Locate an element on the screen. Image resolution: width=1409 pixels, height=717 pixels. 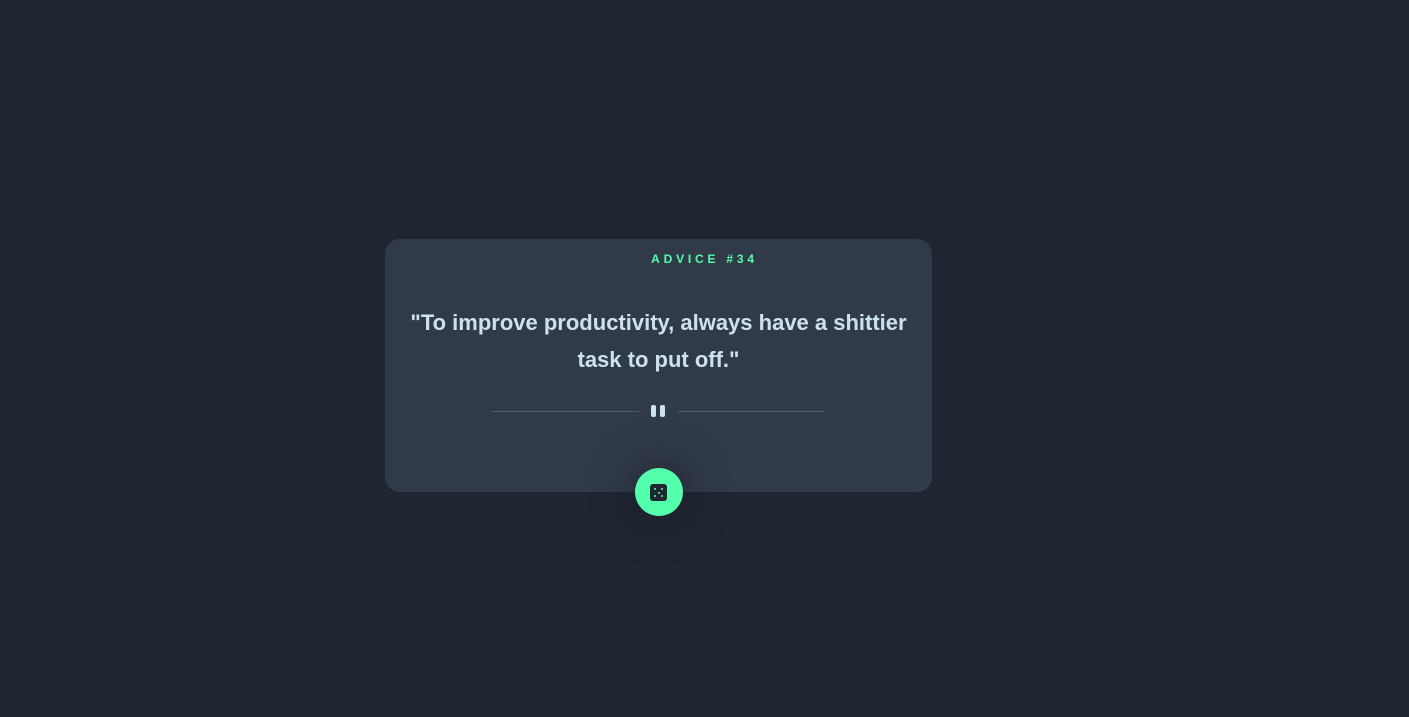
advice-id: ADVICE #34 is located at coordinates (704, 259).